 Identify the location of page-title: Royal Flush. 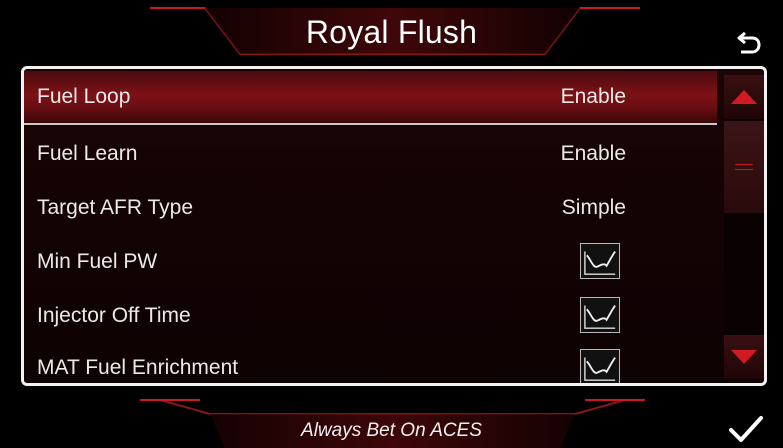
(391, 32).